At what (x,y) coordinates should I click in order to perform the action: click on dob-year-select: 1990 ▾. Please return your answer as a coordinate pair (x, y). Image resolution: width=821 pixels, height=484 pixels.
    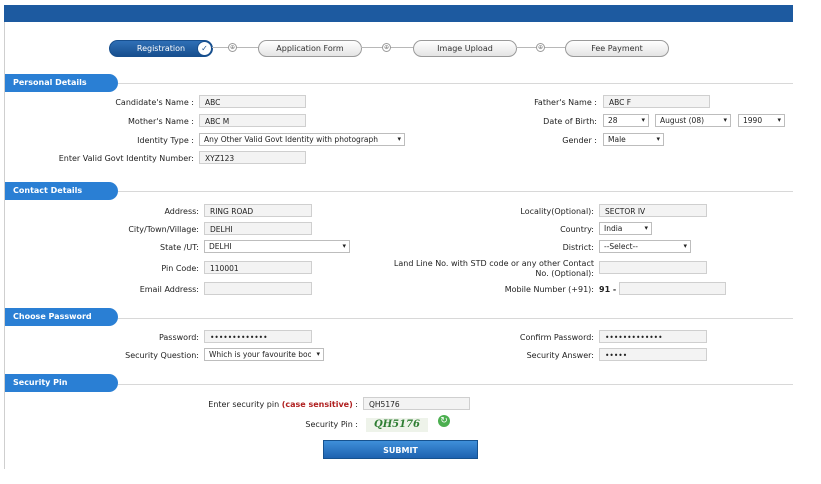
    Looking at the image, I should click on (761, 120).